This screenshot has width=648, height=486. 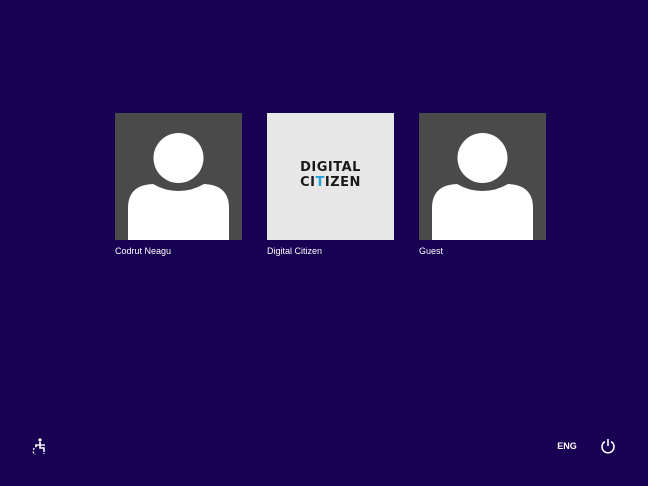 What do you see at coordinates (431, 251) in the screenshot?
I see `user-name: Guest` at bounding box center [431, 251].